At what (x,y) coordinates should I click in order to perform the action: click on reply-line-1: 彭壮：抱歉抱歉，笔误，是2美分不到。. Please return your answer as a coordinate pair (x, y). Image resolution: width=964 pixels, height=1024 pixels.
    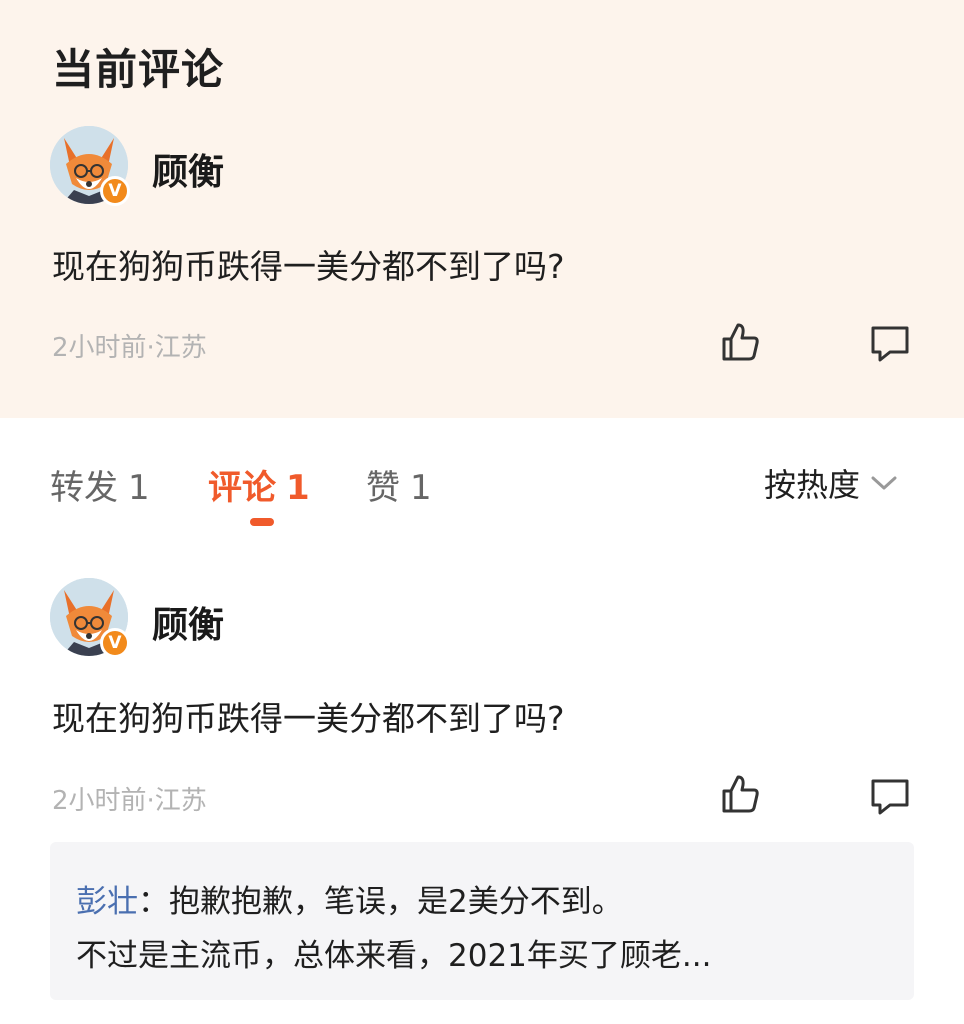
    Looking at the image, I should click on (349, 898).